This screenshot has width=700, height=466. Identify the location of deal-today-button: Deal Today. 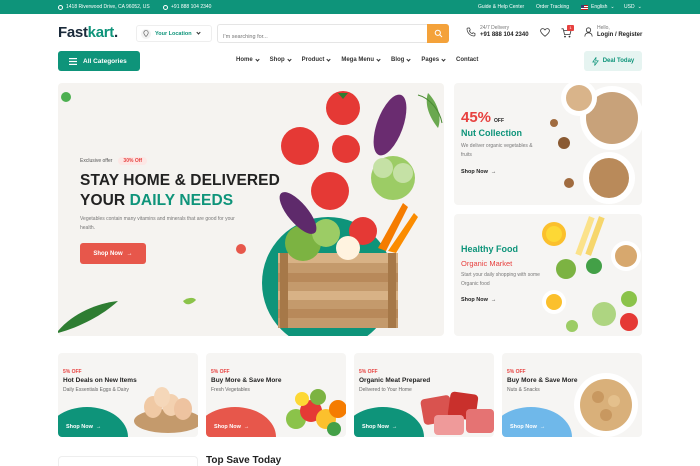
(613, 61).